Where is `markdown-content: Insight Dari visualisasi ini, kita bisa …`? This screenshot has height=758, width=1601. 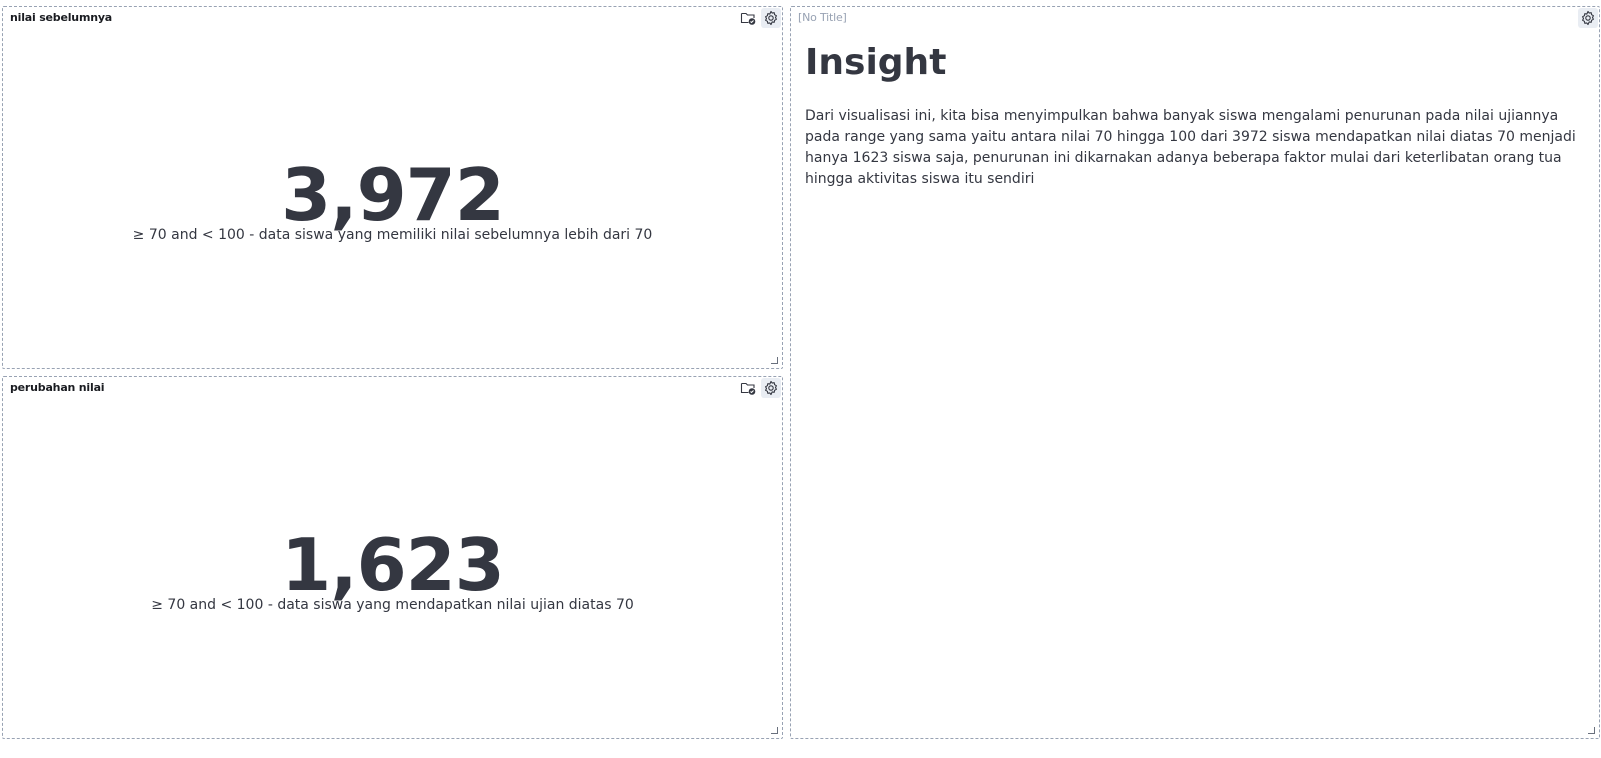
markdown-content: Insight Dari visualisasi ini, kita bisa … is located at coordinates (1192, 115).